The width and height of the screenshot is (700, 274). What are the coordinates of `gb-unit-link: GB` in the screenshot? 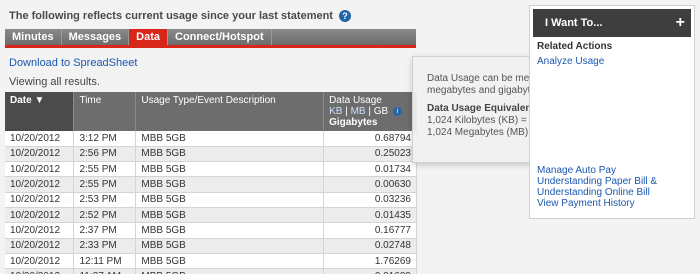 It's located at (381, 111).